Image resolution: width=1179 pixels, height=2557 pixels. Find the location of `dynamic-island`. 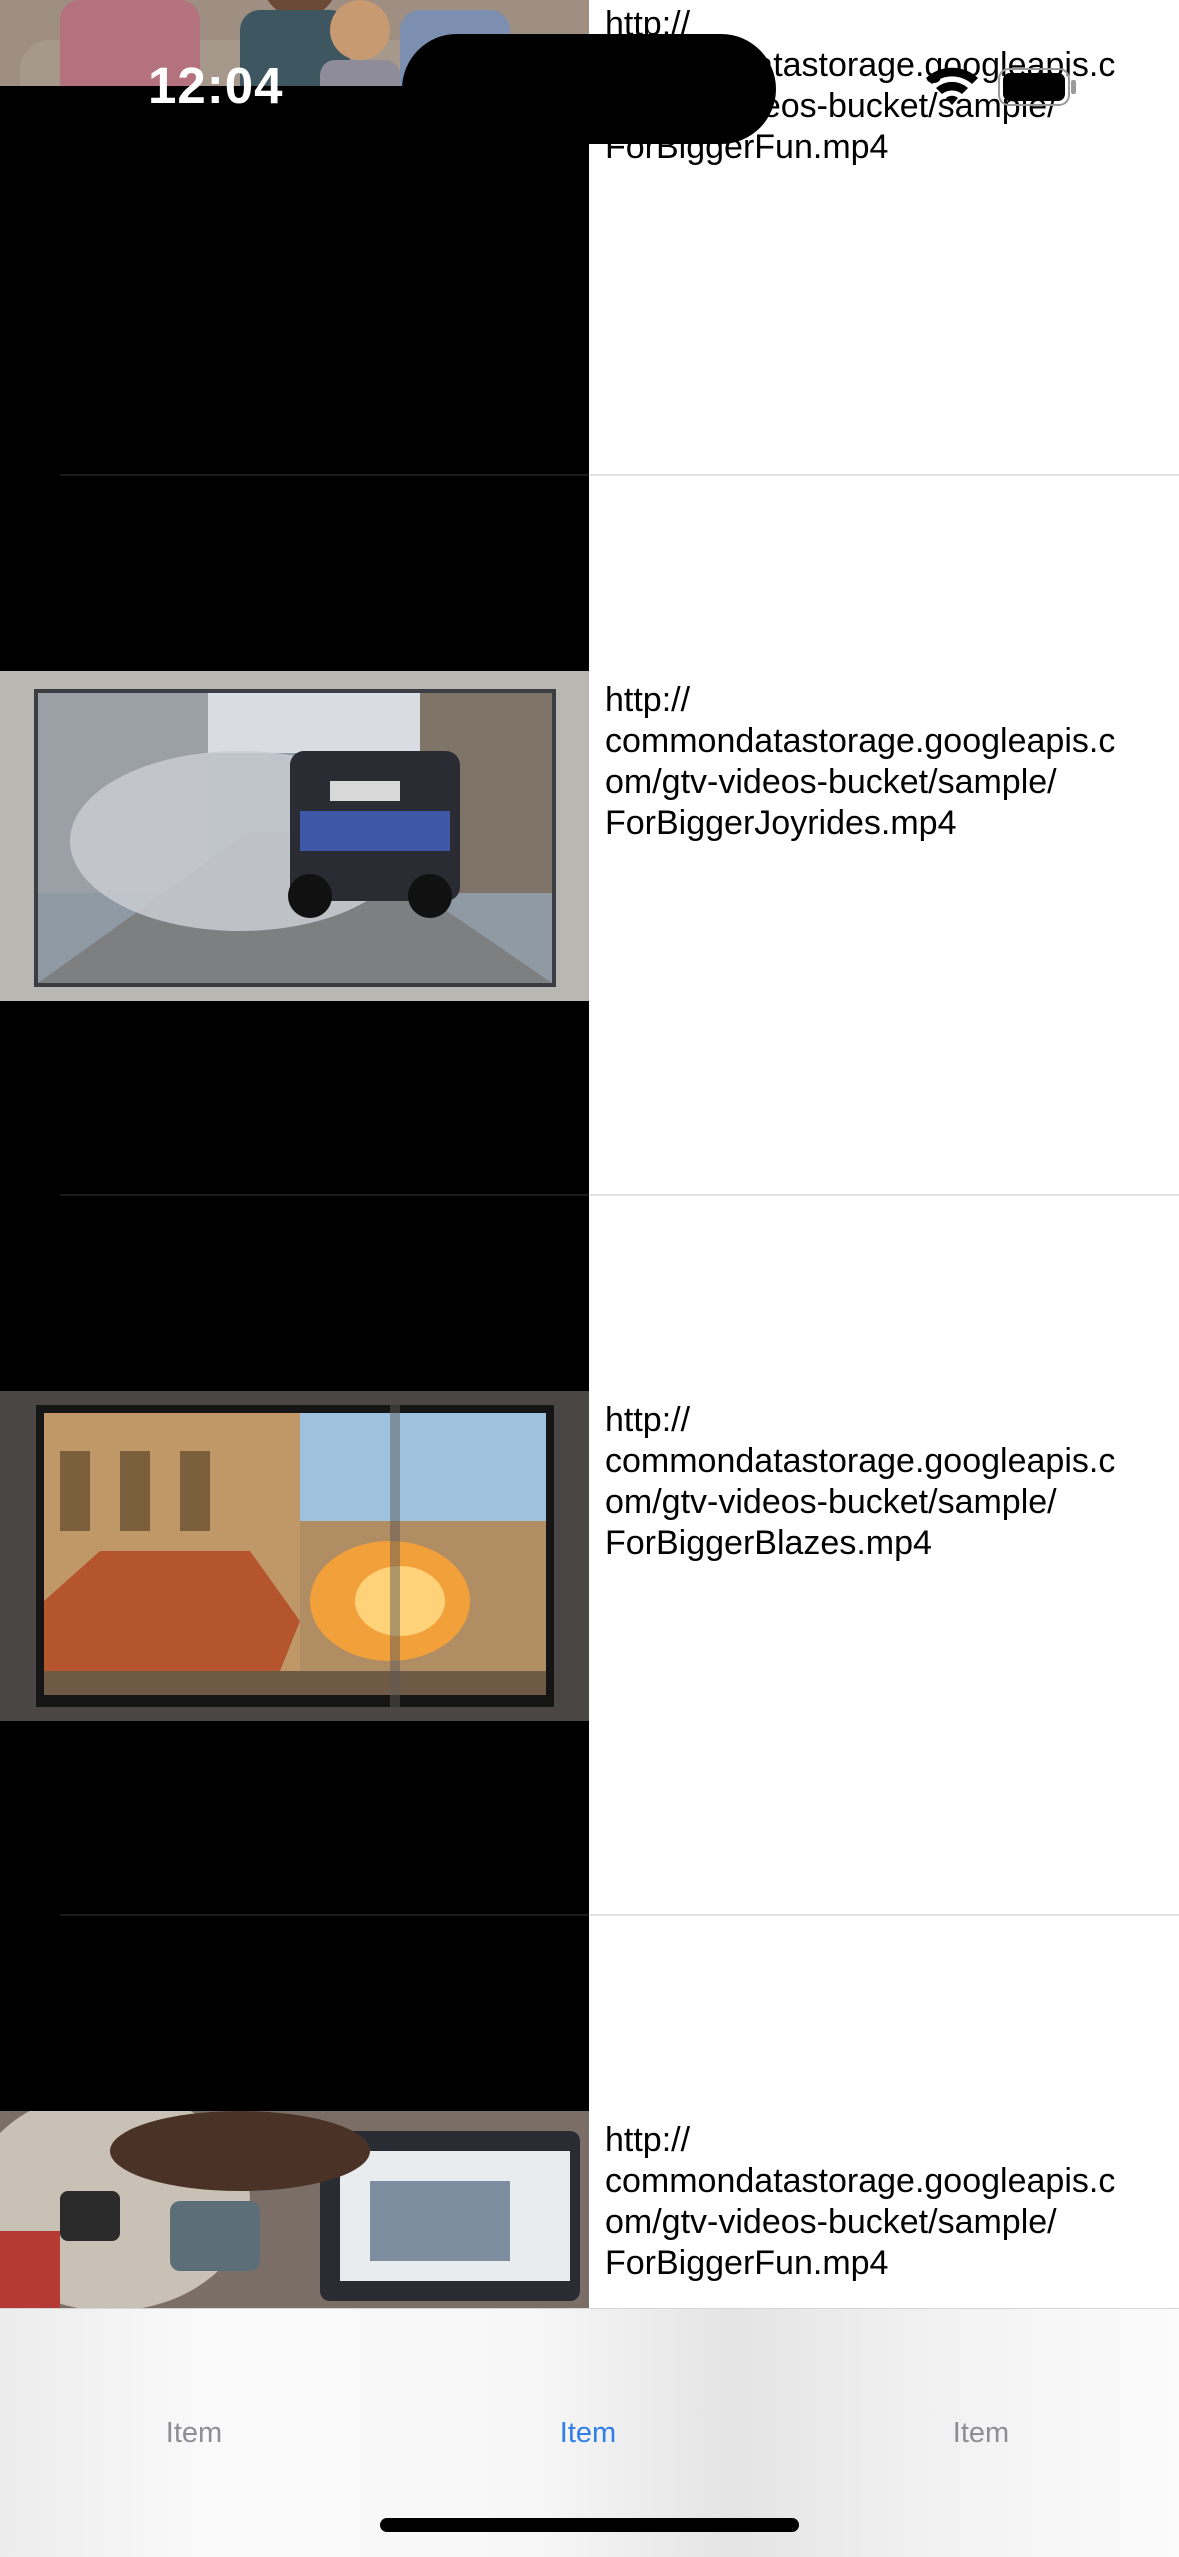

dynamic-island is located at coordinates (589, 89).